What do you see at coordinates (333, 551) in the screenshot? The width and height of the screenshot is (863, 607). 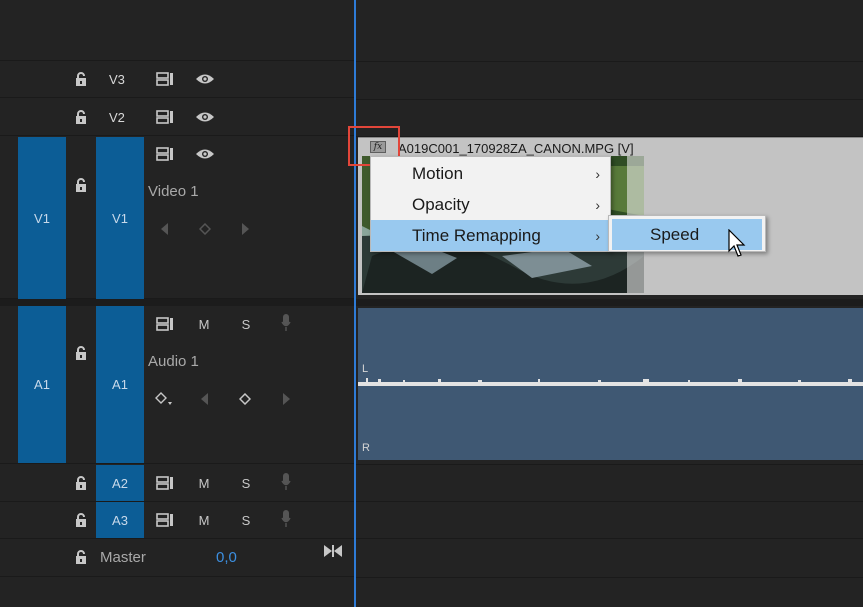 I see `go-to-out-icon` at bounding box center [333, 551].